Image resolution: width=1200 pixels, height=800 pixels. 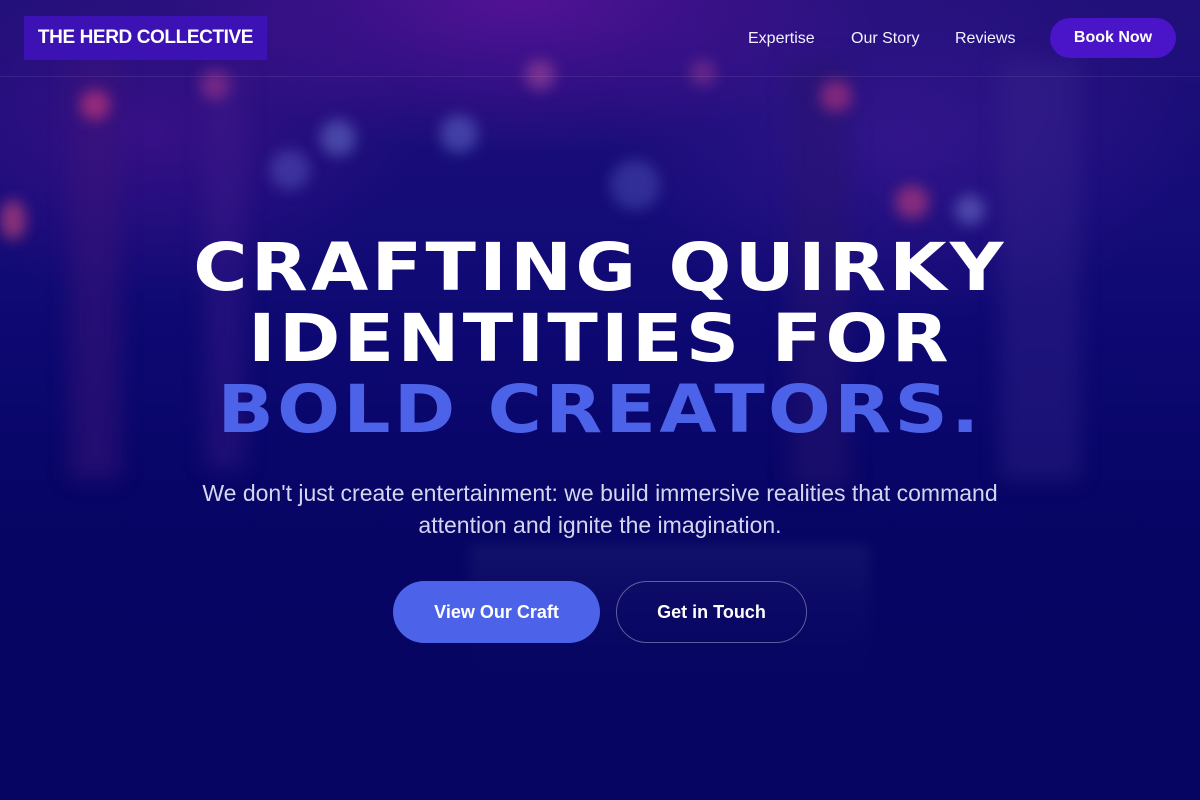 I want to click on hero-title-accent: BOLD CREATORS., so click(x=600, y=409).